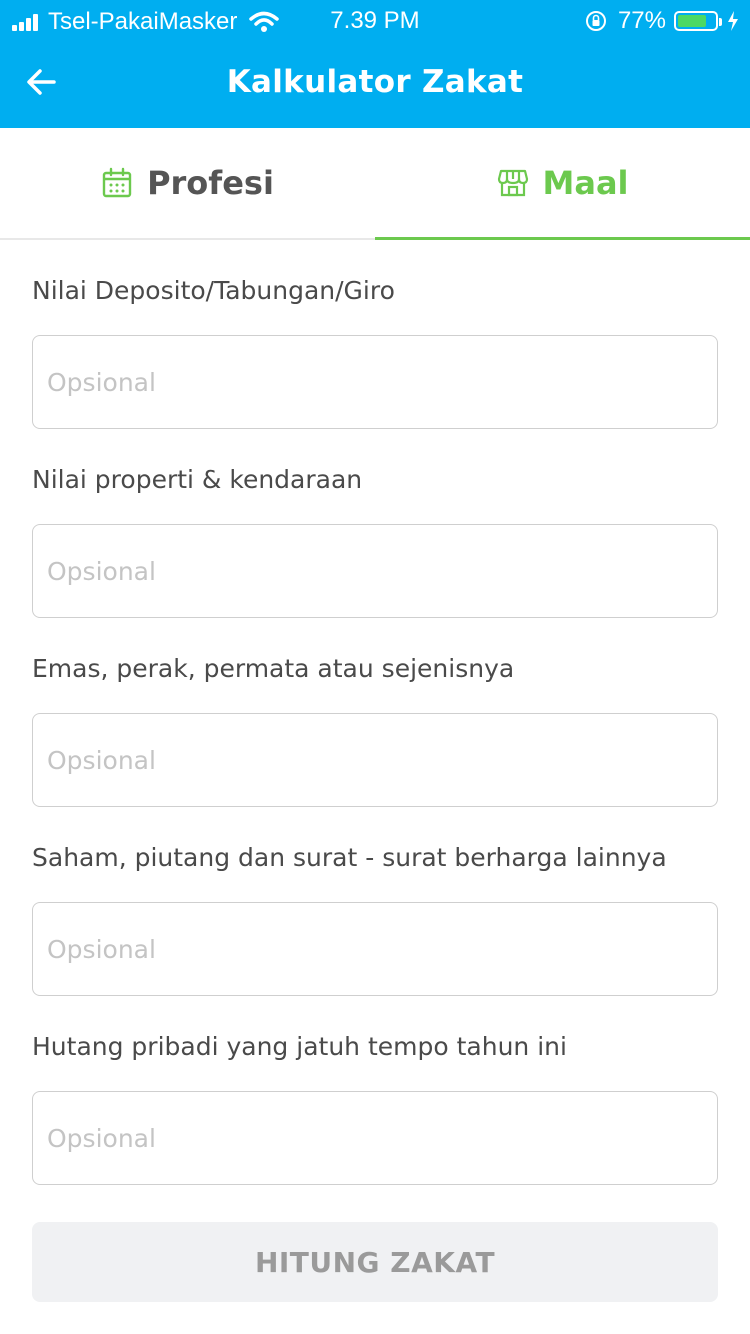 This screenshot has height=1334, width=750. I want to click on tab-maal: Maal, so click(562, 183).